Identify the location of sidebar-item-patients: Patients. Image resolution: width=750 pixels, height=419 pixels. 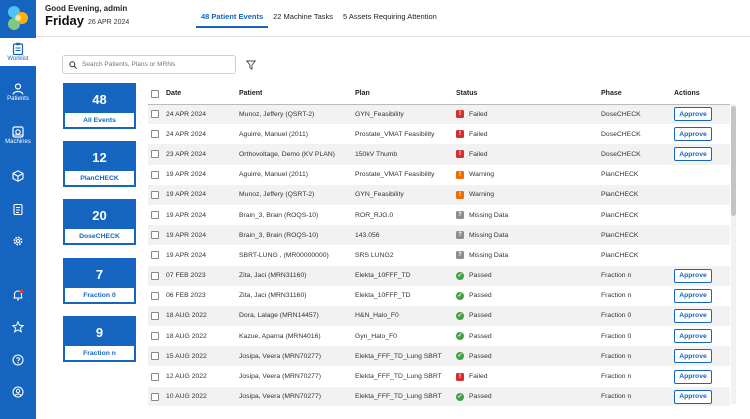
(18, 96).